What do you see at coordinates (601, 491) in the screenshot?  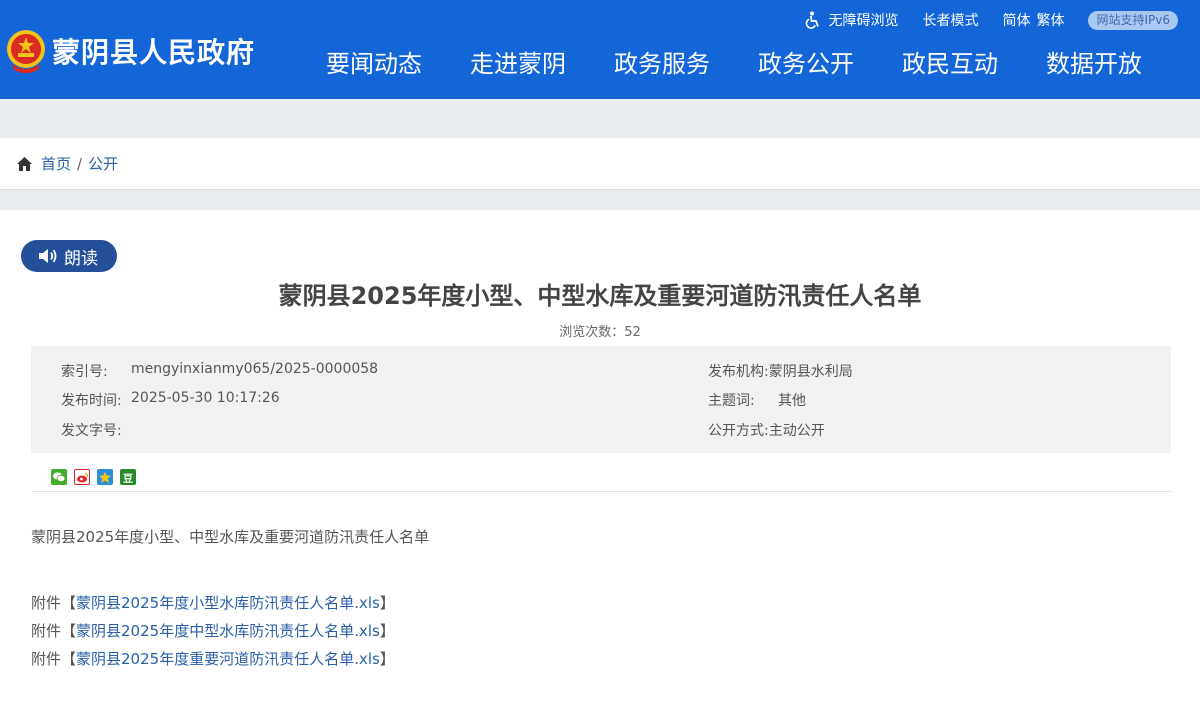 I see `content-divider` at bounding box center [601, 491].